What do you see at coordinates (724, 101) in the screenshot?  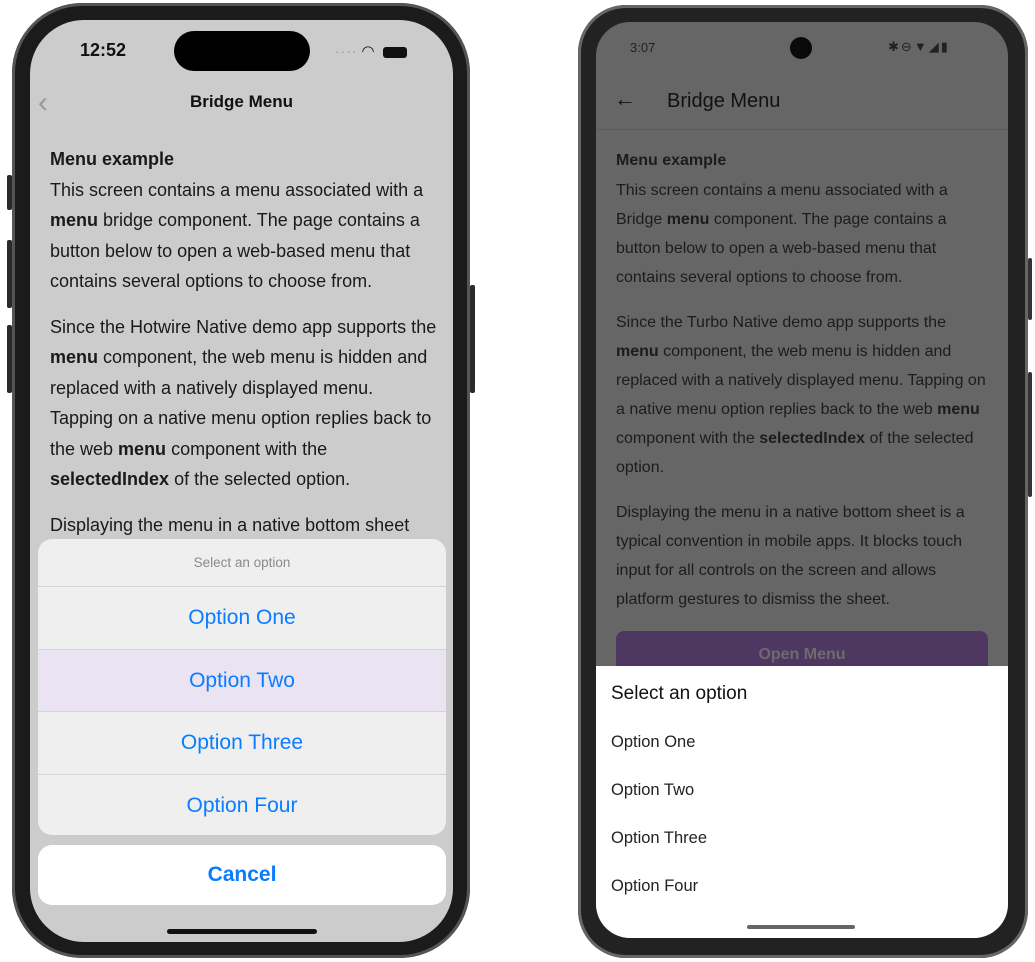 I see `toolbar-title: Bridge Menu` at bounding box center [724, 101].